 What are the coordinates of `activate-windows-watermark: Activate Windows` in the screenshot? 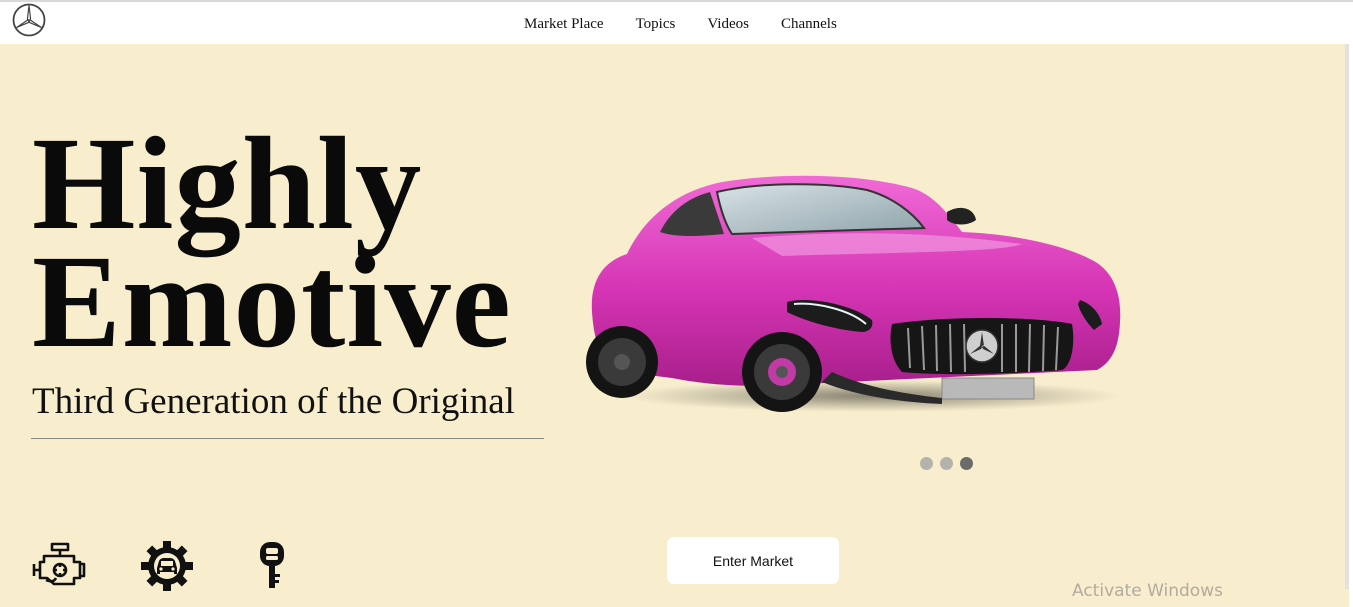 It's located at (1147, 591).